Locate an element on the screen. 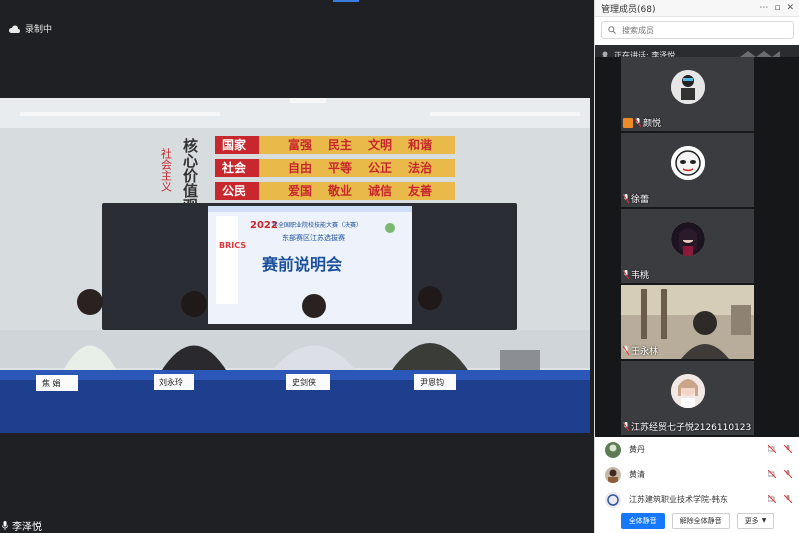 This screenshot has height=533, width=799. svg-text: 友善 is located at coordinates (419, 190).